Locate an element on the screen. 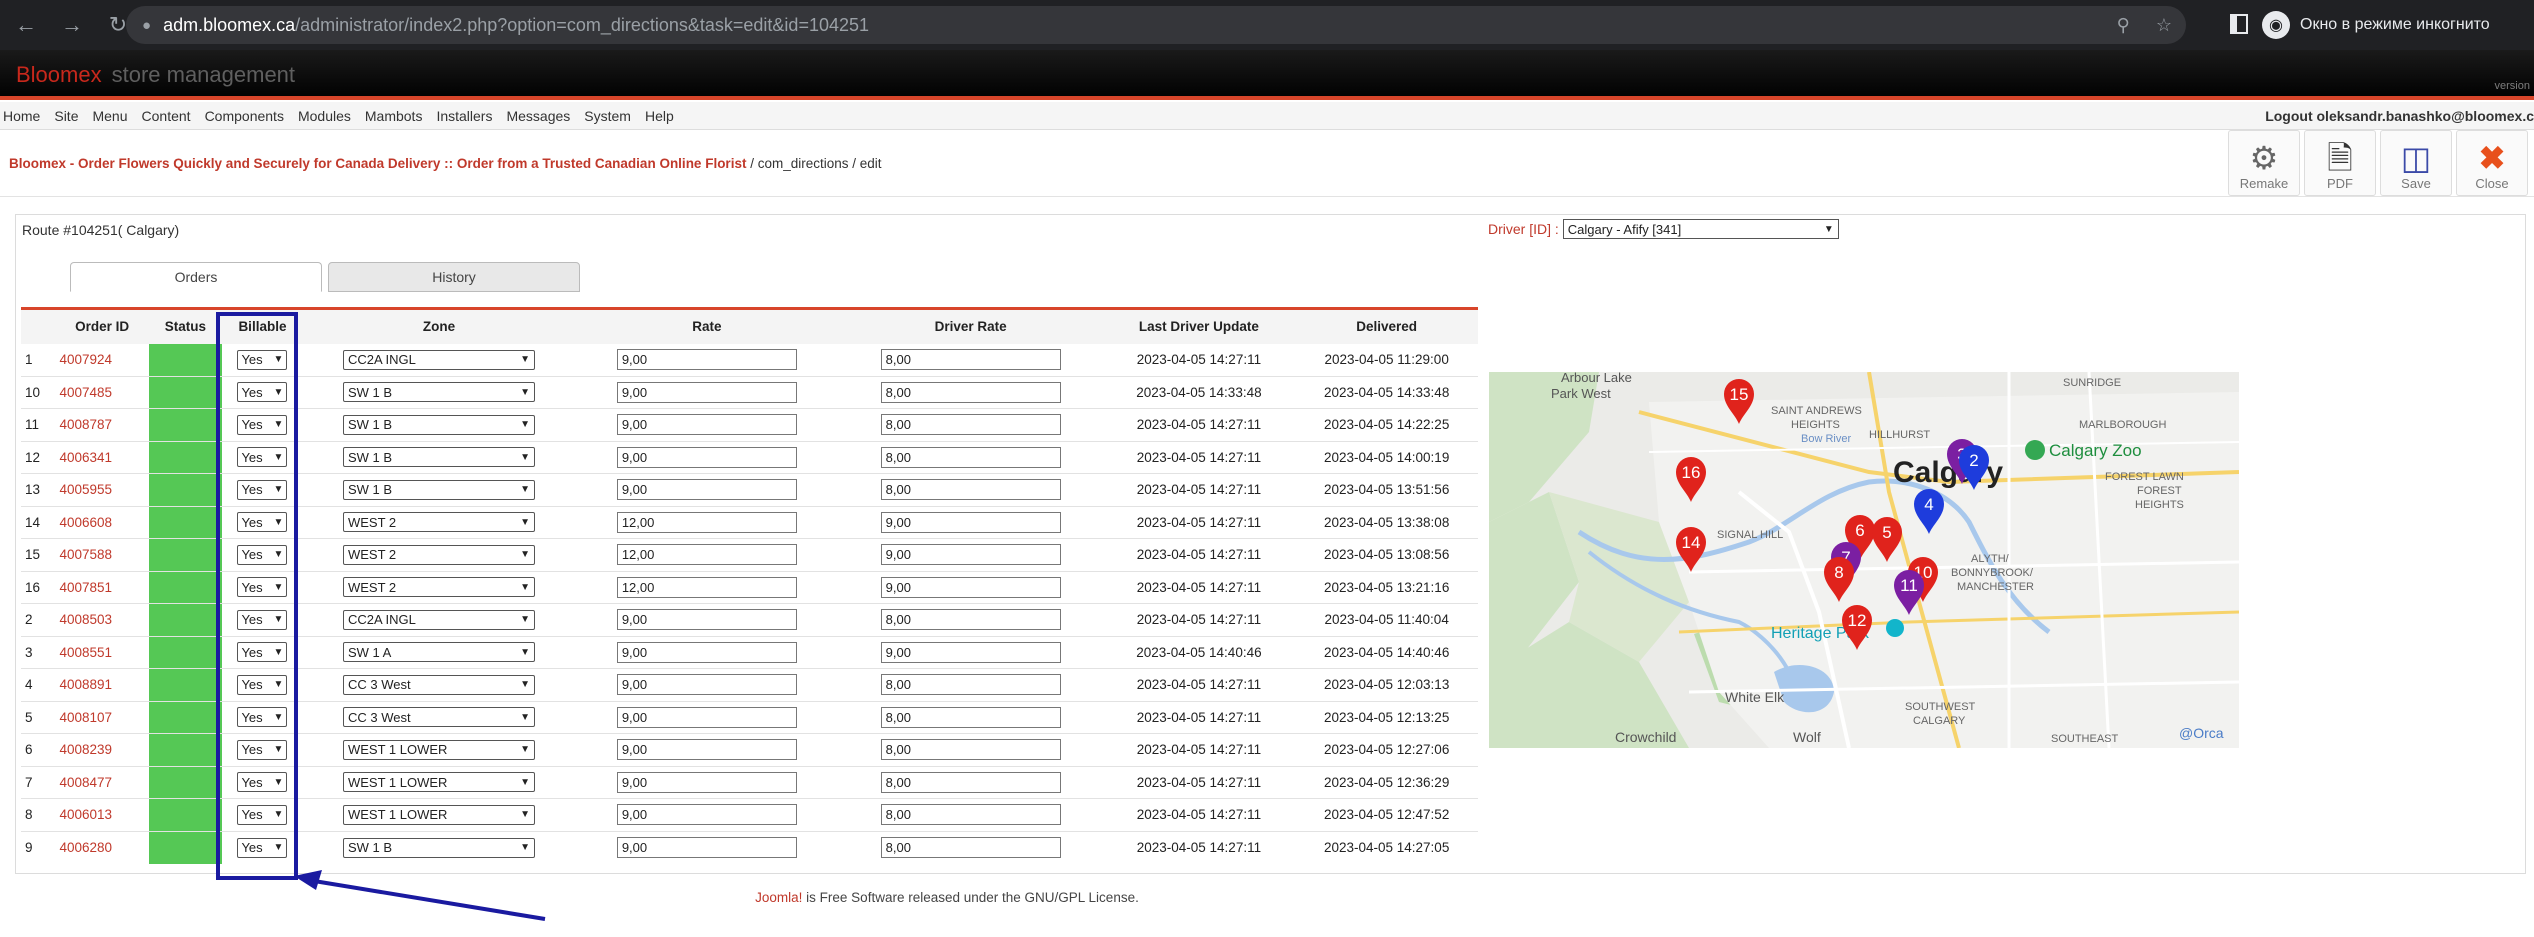 The width and height of the screenshot is (2534, 937). order-id-link: 4008239 is located at coordinates (85, 749).